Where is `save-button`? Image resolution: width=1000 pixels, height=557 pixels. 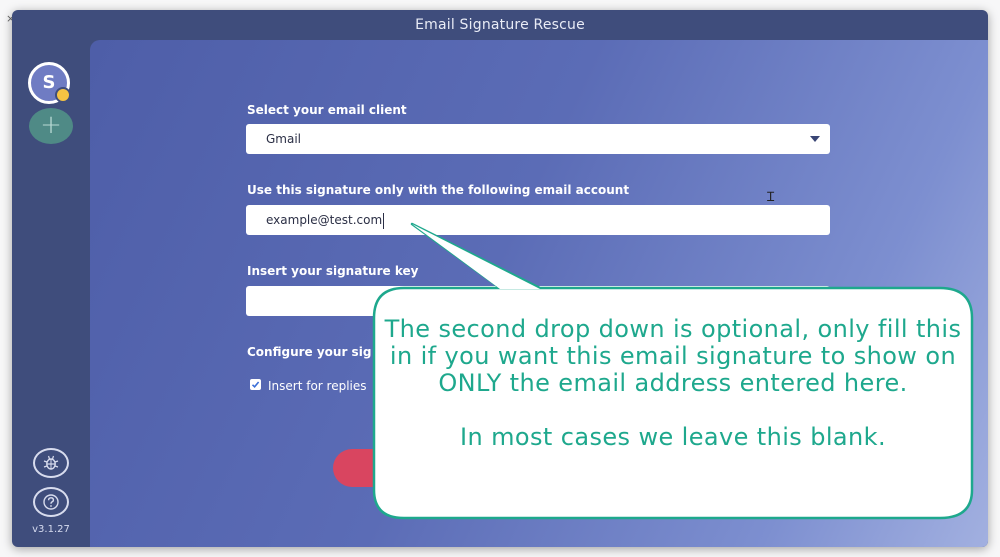 save-button is located at coordinates (408, 468).